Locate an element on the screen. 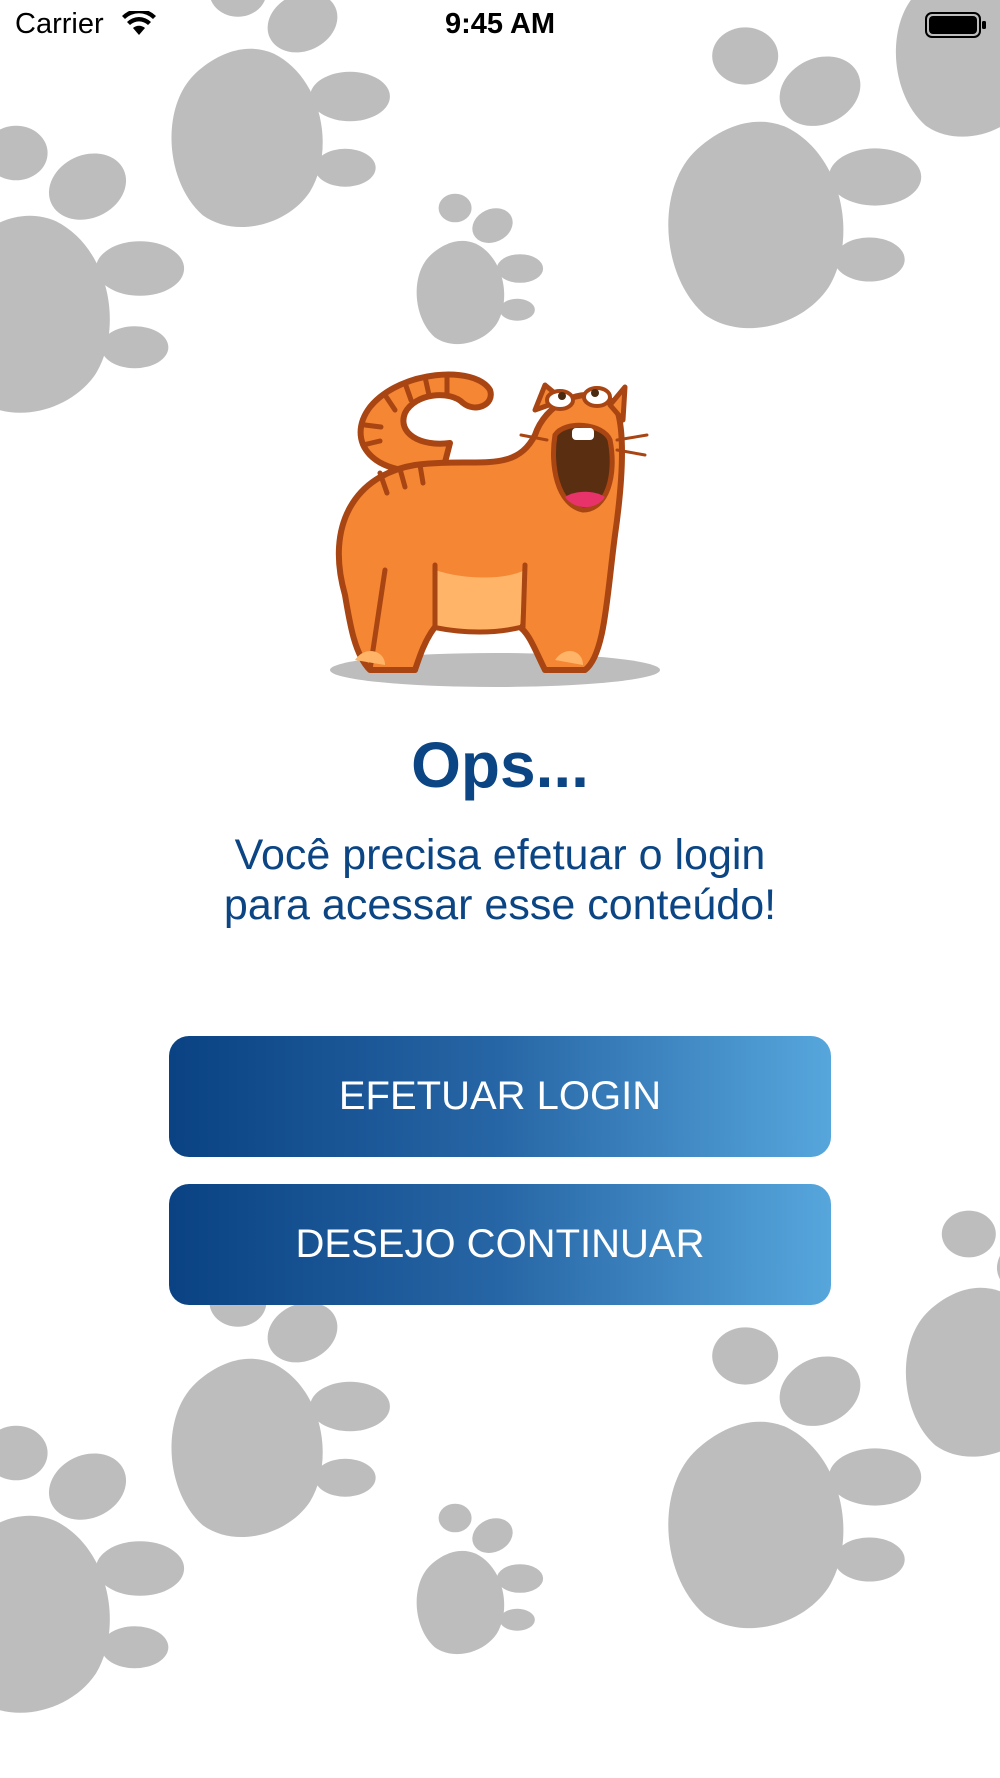  status-bar: Carrier 9:45 AM is located at coordinates (500, 25).